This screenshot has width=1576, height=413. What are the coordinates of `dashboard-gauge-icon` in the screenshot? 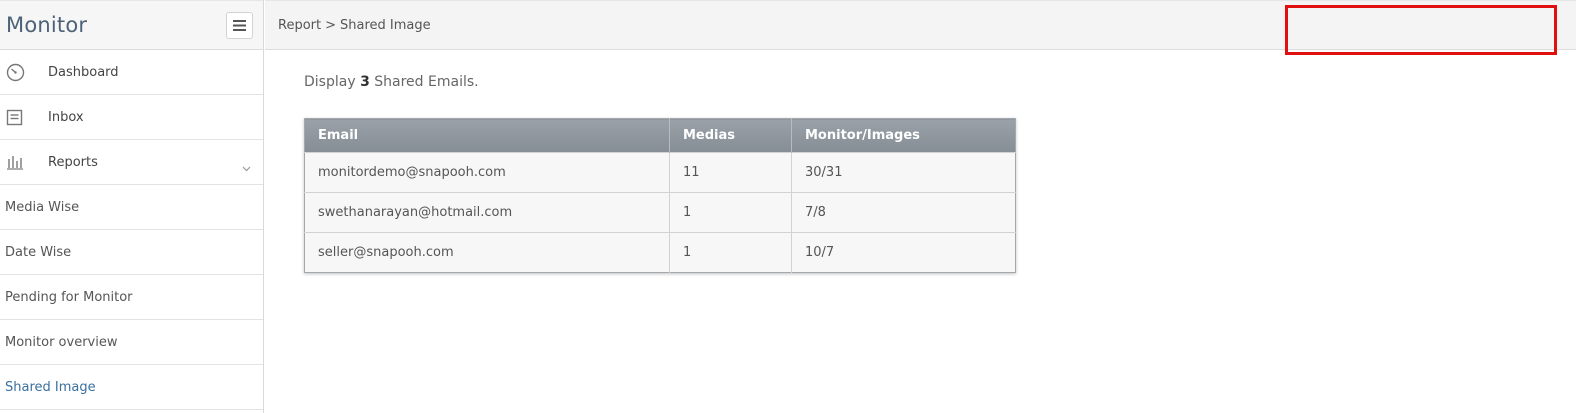 It's located at (24, 72).